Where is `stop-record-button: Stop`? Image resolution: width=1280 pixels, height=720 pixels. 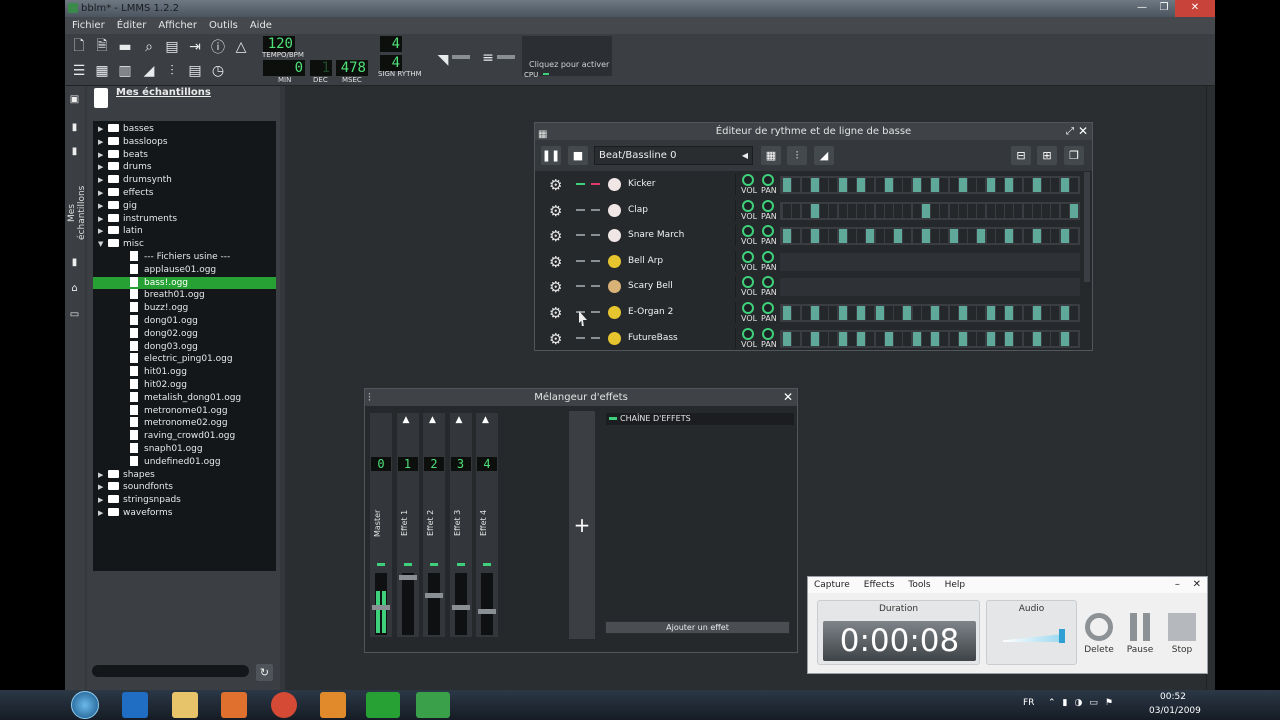
stop-record-button: Stop is located at coordinates (1182, 634).